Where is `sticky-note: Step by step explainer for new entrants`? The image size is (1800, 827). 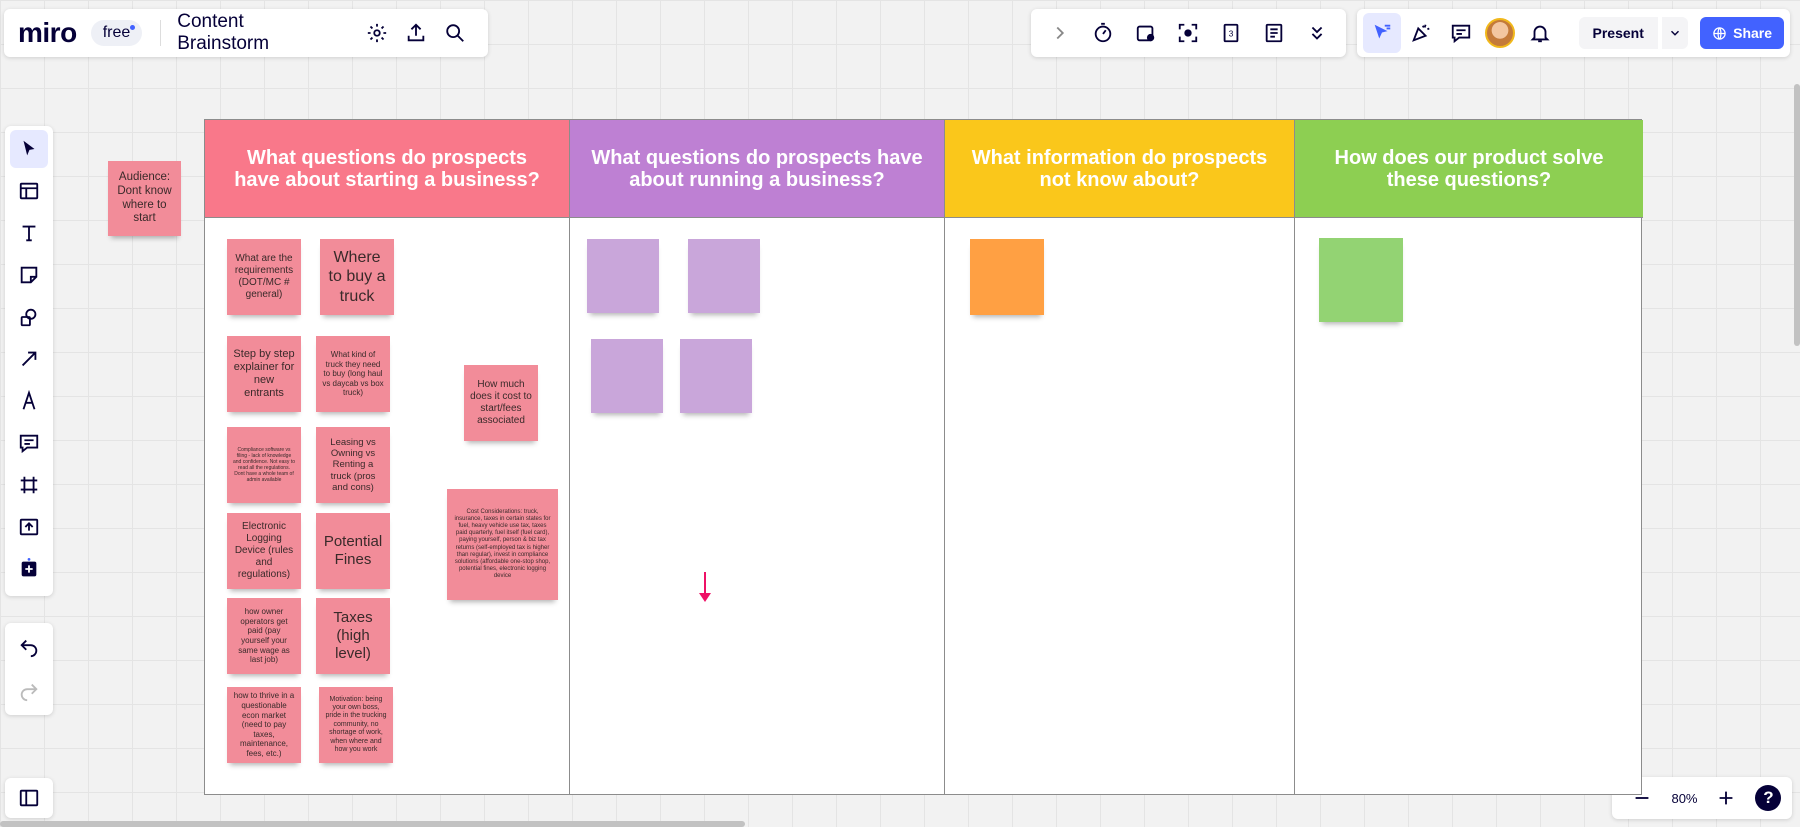 sticky-note: Step by step explainer for new entrants is located at coordinates (264, 374).